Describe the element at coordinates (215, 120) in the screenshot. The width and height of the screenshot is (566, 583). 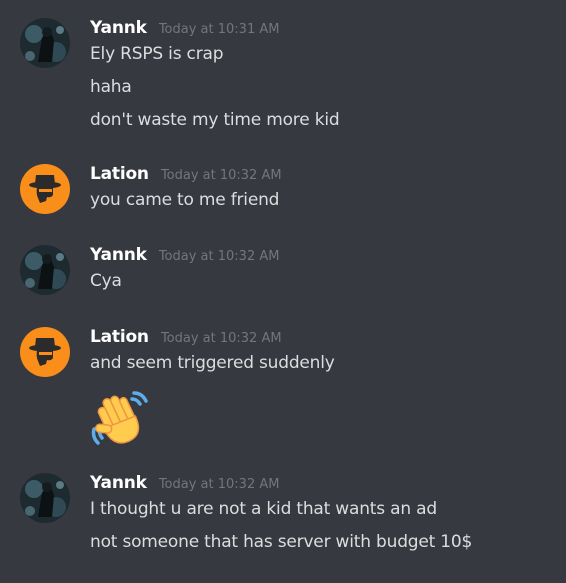
I see `message-text: don't waste my time more kid` at that location.